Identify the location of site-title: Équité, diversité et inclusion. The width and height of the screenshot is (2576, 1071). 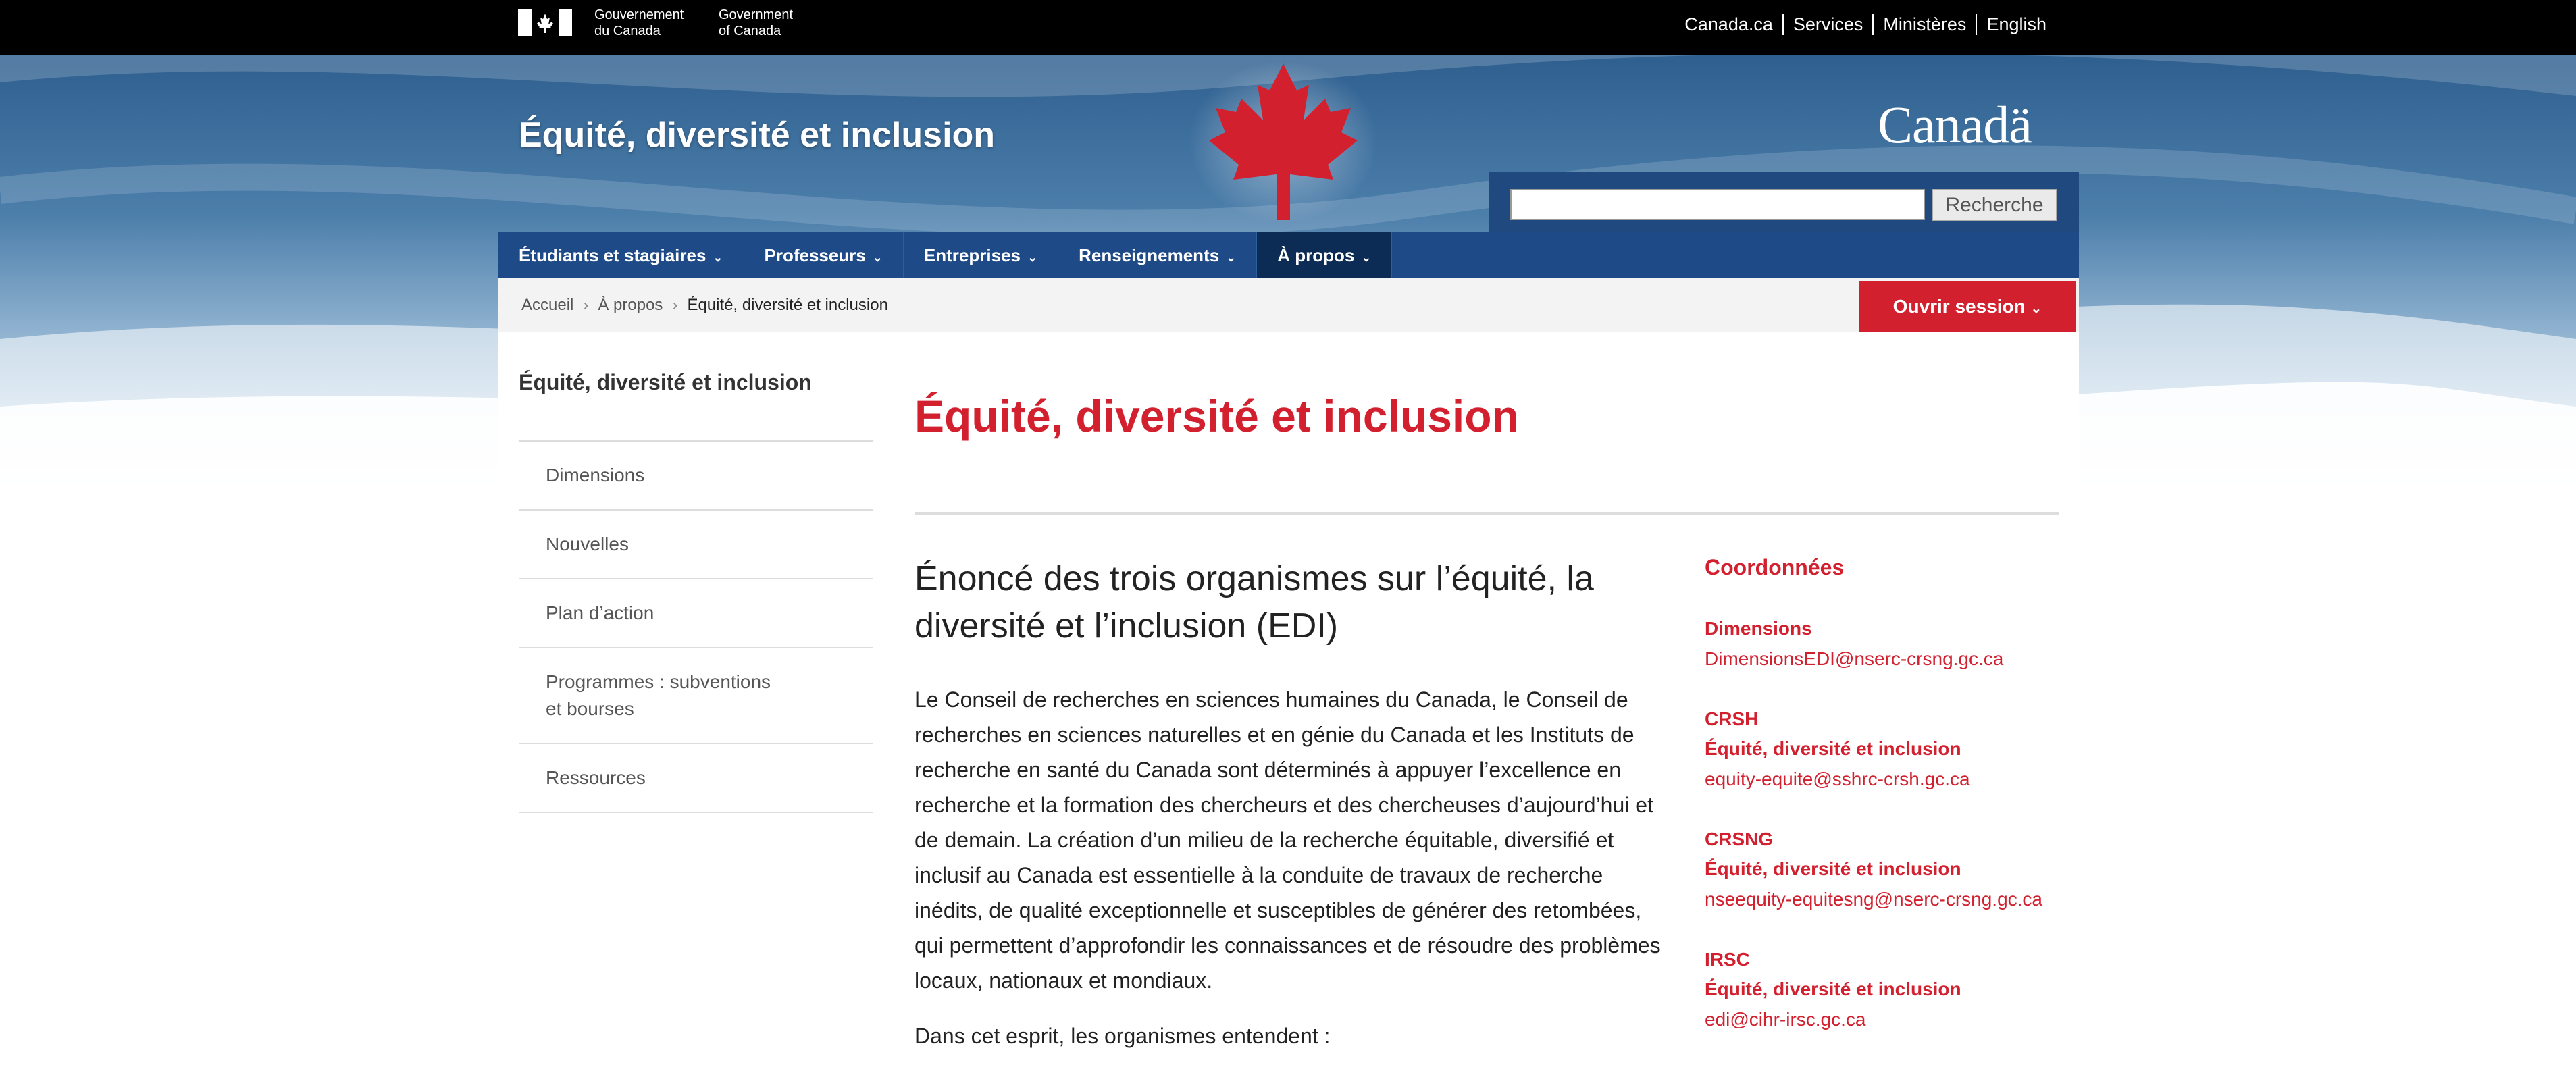
(757, 135).